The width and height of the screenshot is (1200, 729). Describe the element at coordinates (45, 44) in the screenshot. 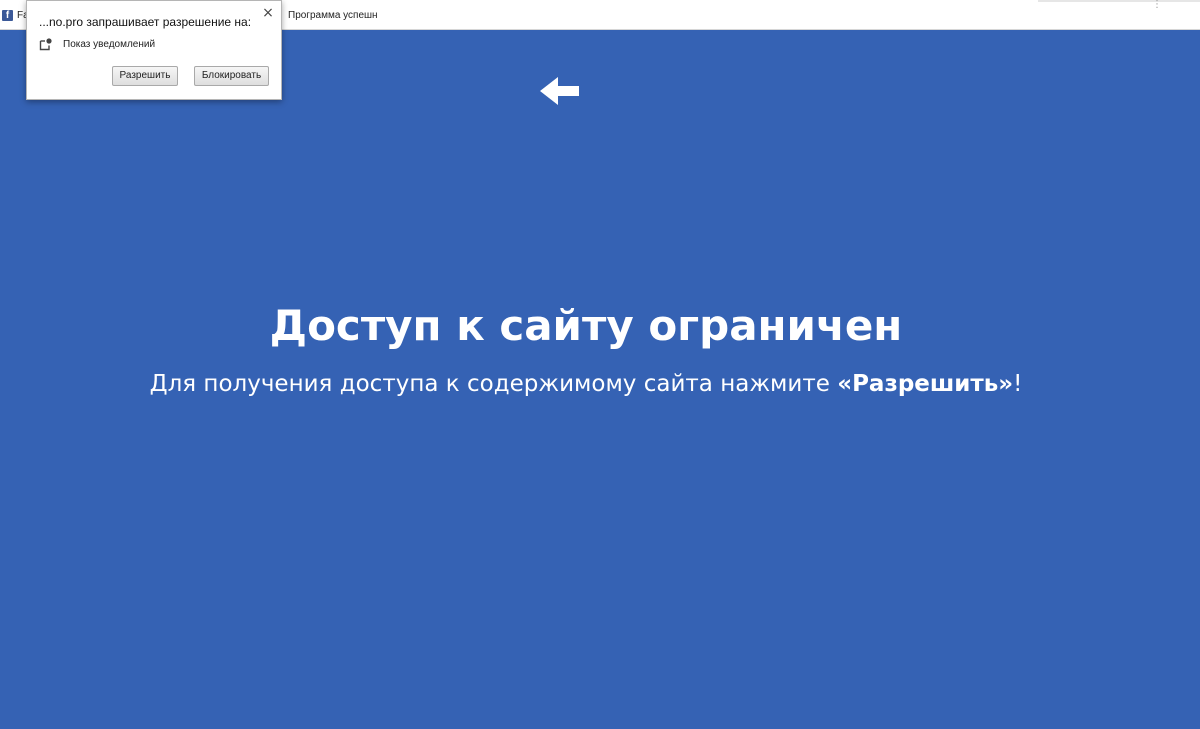

I see `notification-icon` at that location.